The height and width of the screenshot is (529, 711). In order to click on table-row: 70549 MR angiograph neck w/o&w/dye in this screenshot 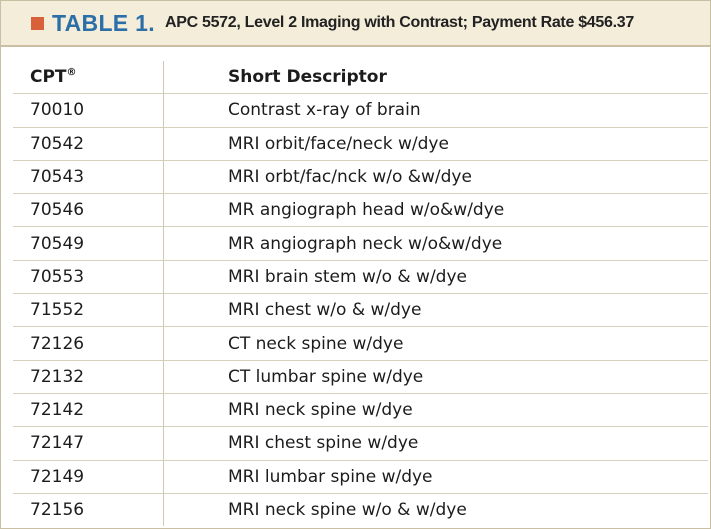, I will do `click(360, 243)`.